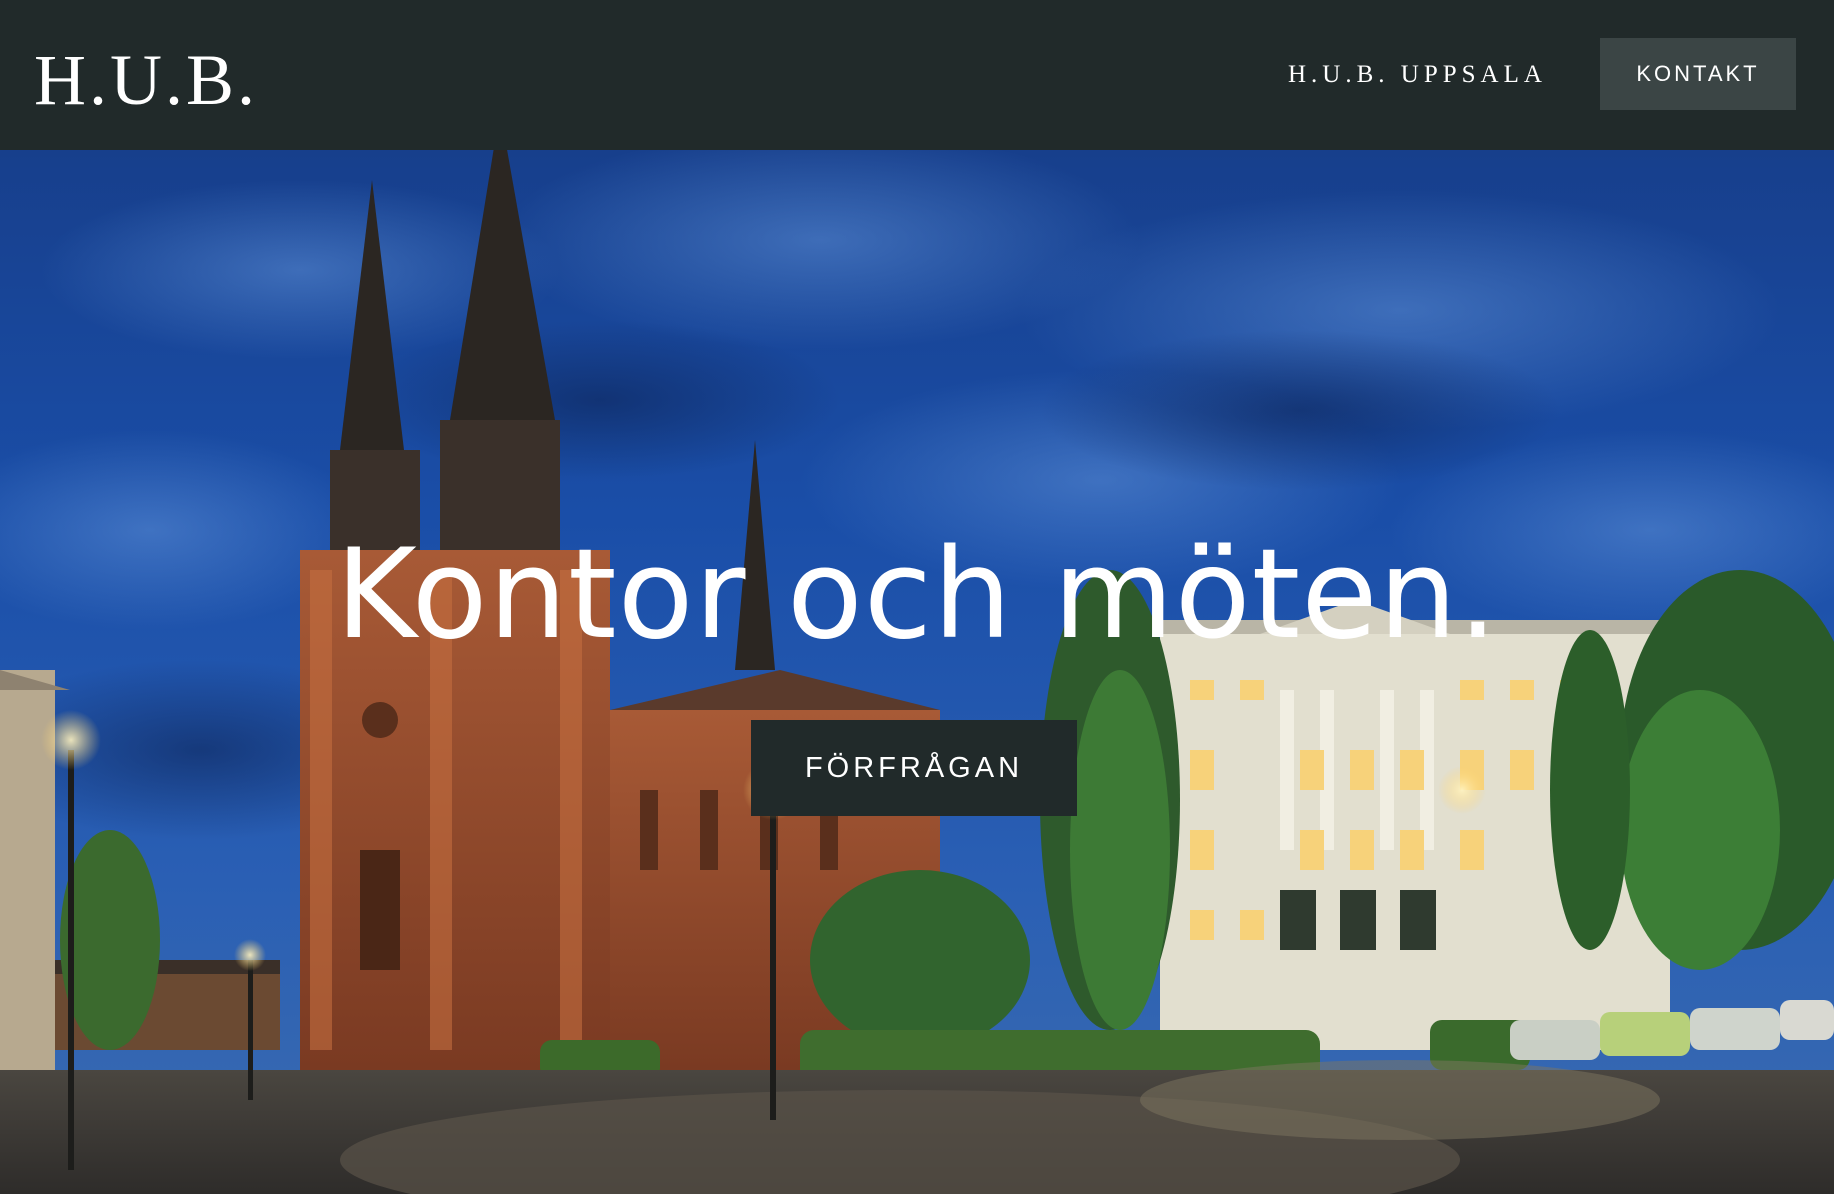  Describe the element at coordinates (1417, 75) in the screenshot. I see `nav-link-hub-uppsala: H.U.B. UPPSALA` at that location.